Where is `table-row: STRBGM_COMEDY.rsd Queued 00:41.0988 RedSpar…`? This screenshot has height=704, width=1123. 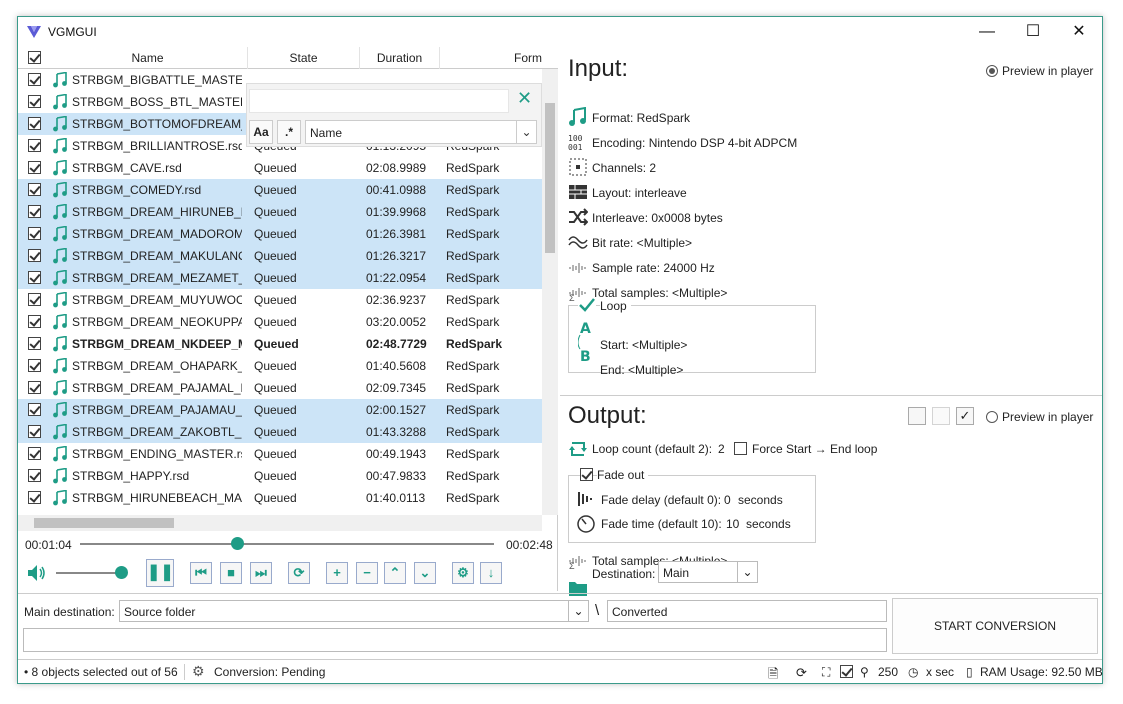
table-row: STRBGM_COMEDY.rsd Queued 00:41.0988 RedSpar… is located at coordinates (280, 190).